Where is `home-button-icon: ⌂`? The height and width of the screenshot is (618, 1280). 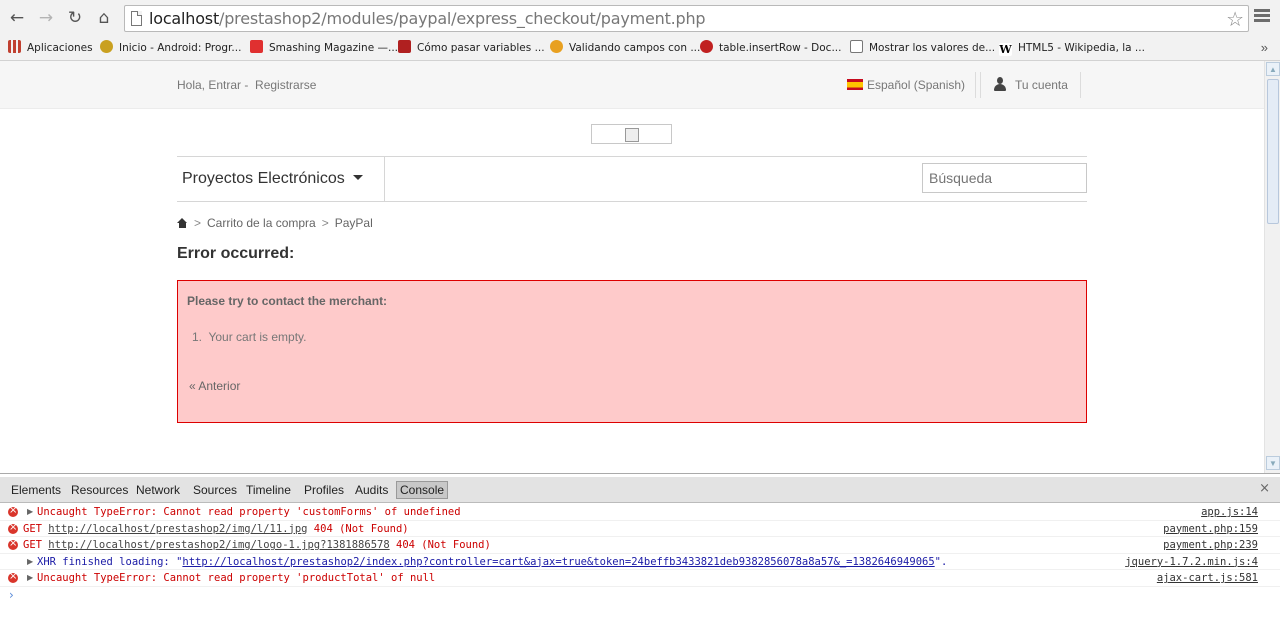
home-button-icon: ⌂ is located at coordinates (104, 18).